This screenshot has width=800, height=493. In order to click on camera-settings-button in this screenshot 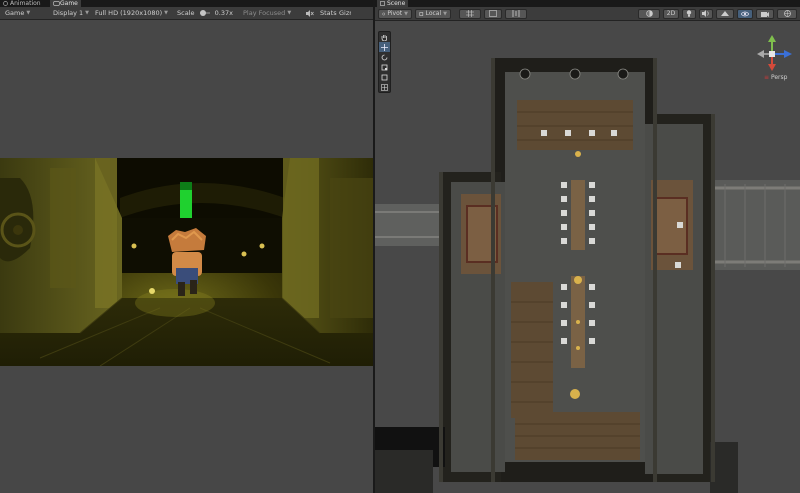, I will do `click(765, 13)`.